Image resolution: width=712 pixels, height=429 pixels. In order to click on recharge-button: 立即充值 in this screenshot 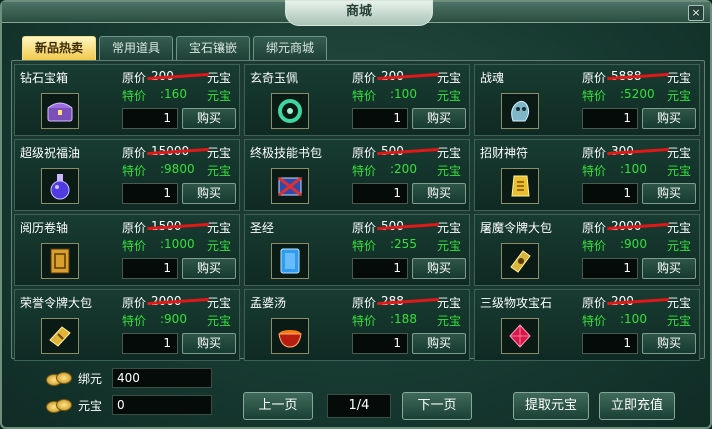, I will do `click(637, 406)`.